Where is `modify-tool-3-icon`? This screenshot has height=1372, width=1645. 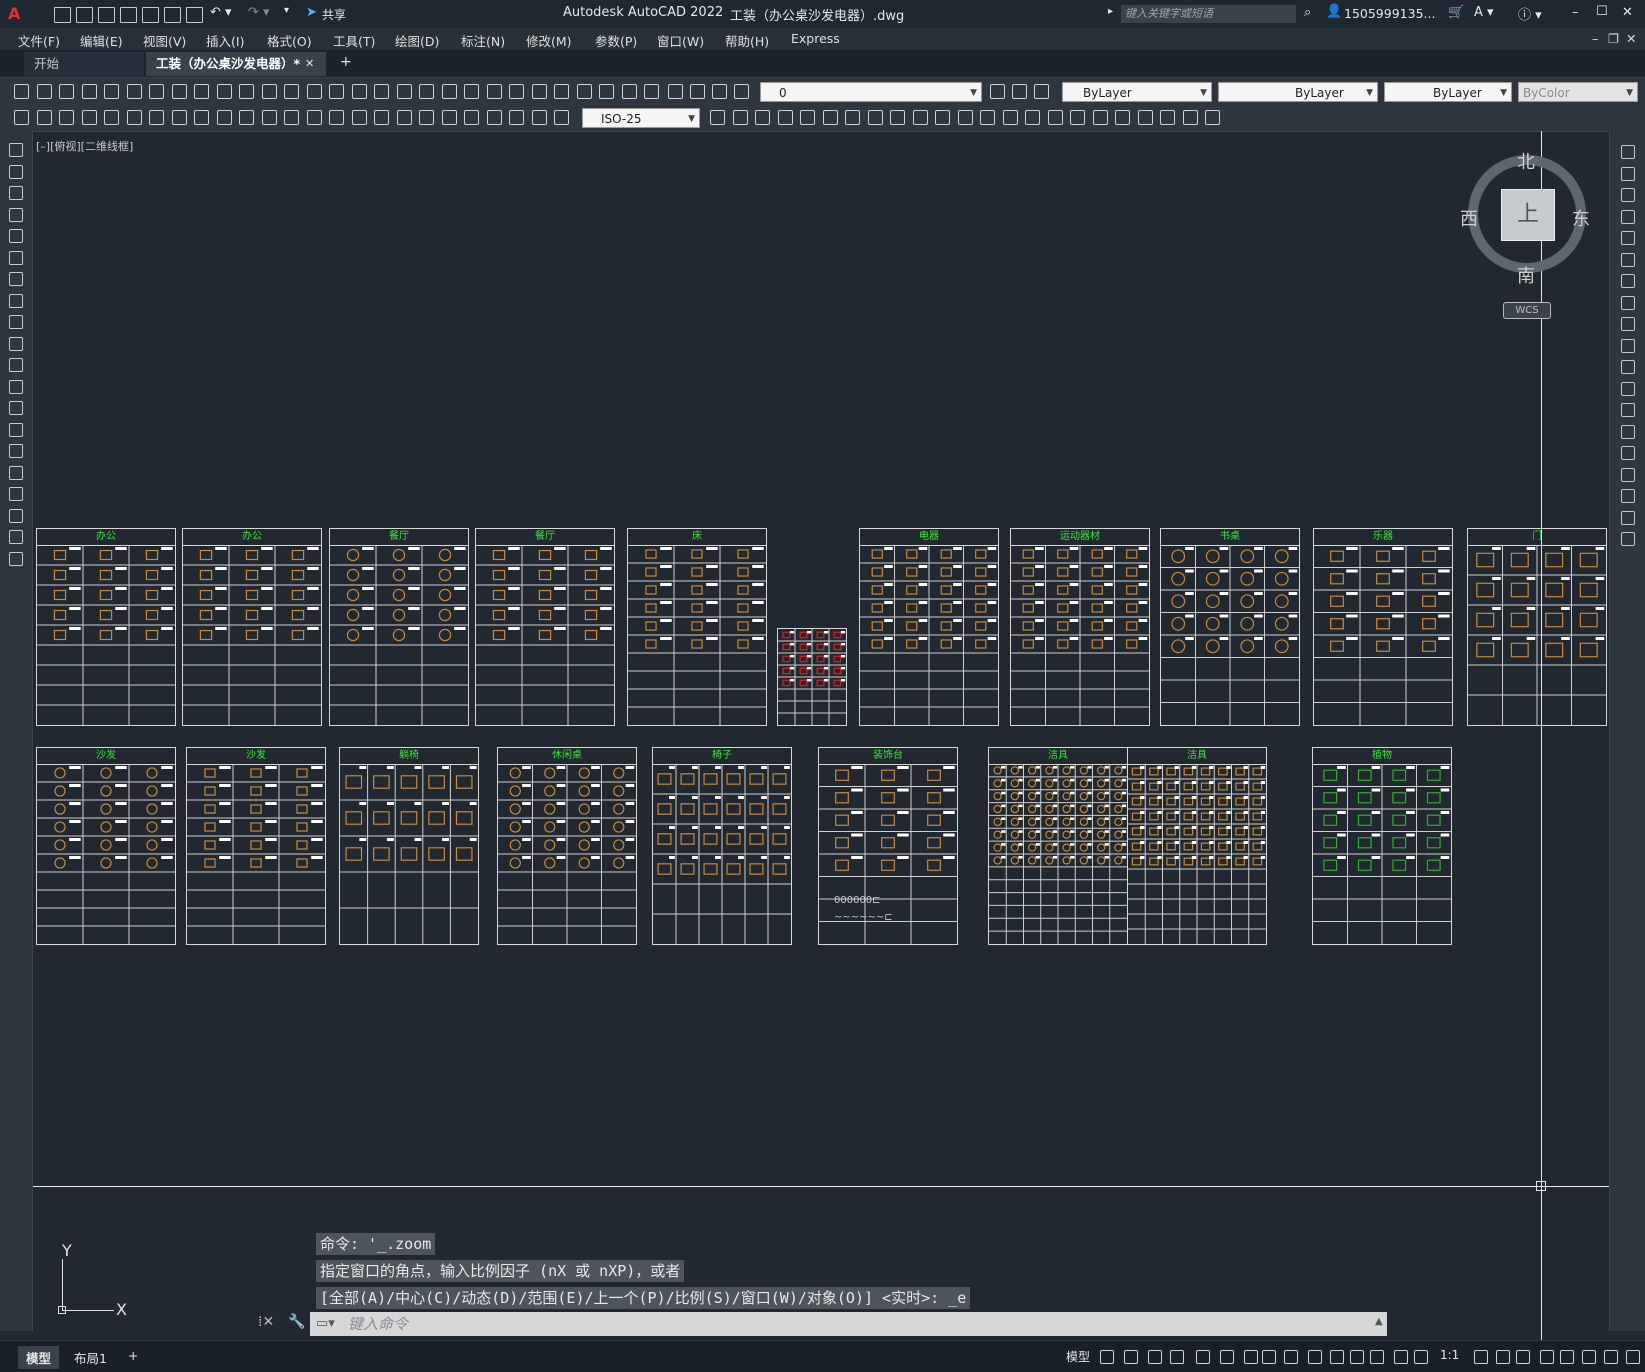
modify-tool-3-icon is located at coordinates (1628, 195).